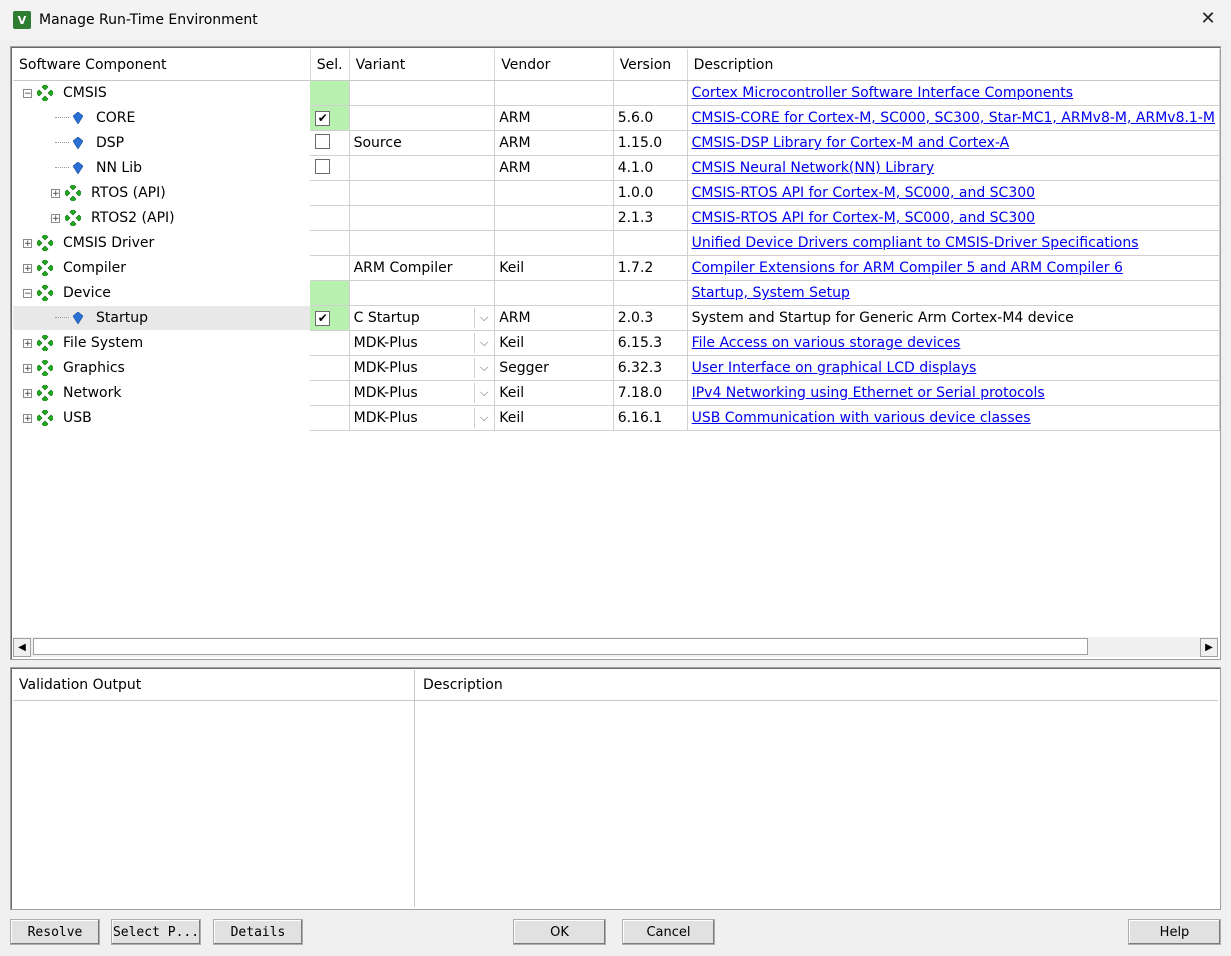 The height and width of the screenshot is (956, 1231). Describe the element at coordinates (330, 65) in the screenshot. I see `header-sel: Sel.` at that location.